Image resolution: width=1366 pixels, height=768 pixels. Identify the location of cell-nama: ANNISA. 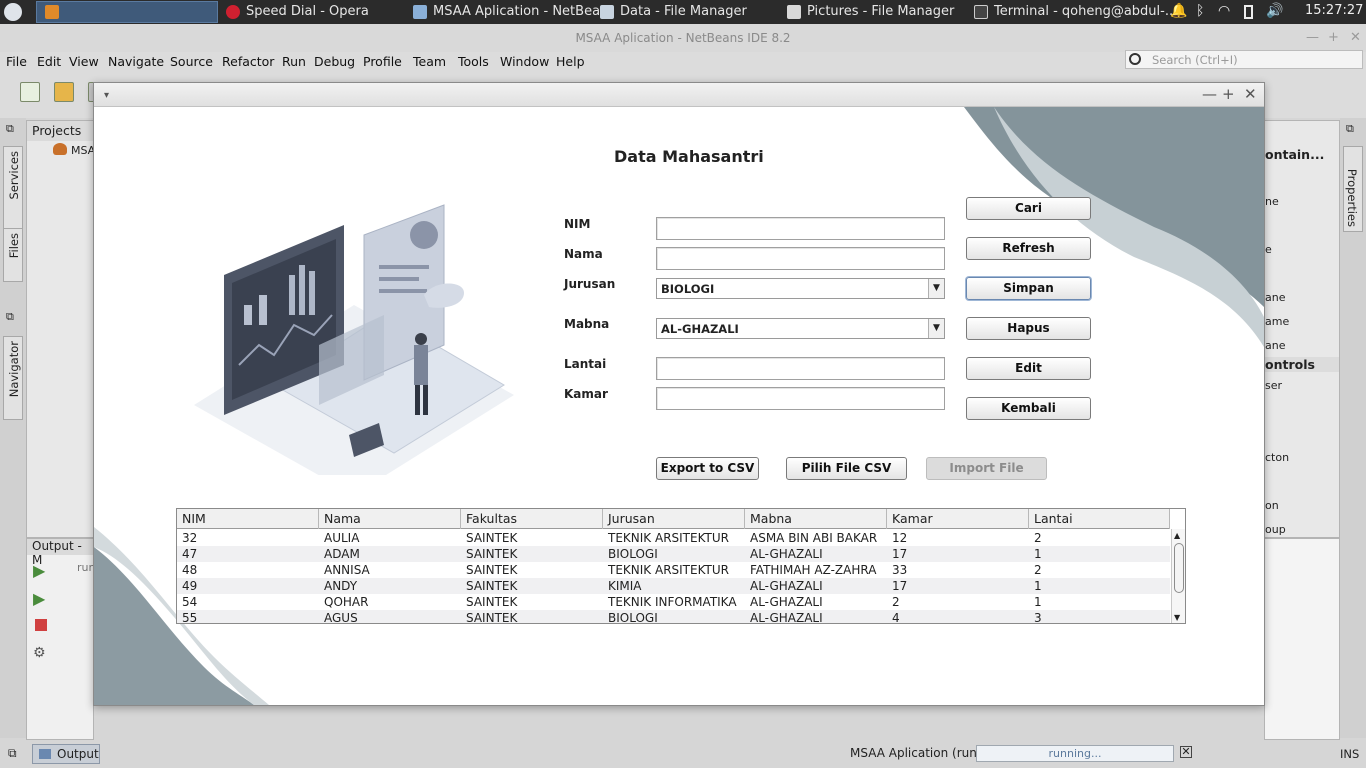
(390, 570).